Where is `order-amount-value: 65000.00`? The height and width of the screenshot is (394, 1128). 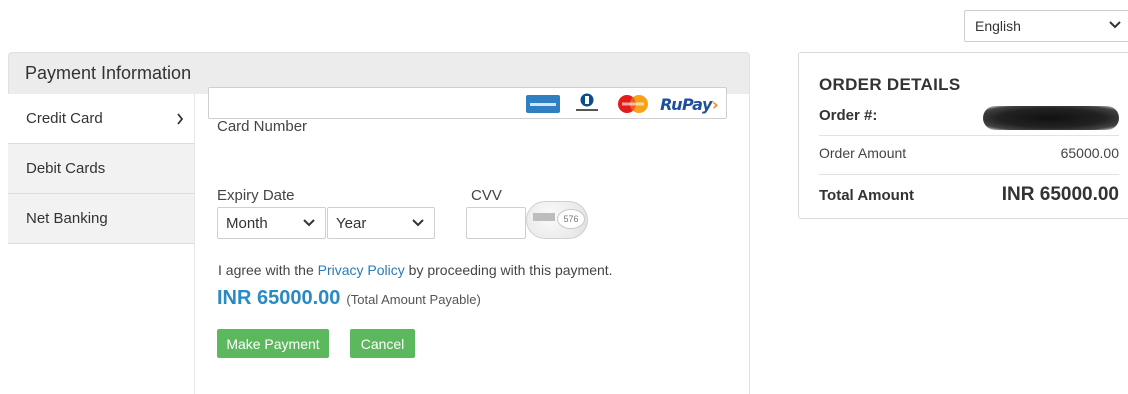 order-amount-value: 65000.00 is located at coordinates (1089, 153).